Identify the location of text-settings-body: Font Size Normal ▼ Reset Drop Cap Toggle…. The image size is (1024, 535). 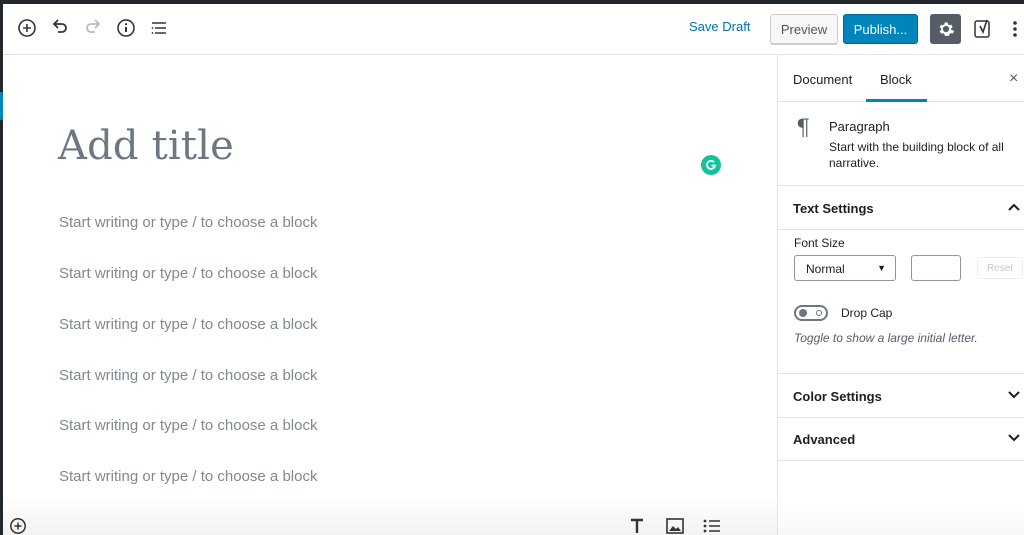
(901, 302).